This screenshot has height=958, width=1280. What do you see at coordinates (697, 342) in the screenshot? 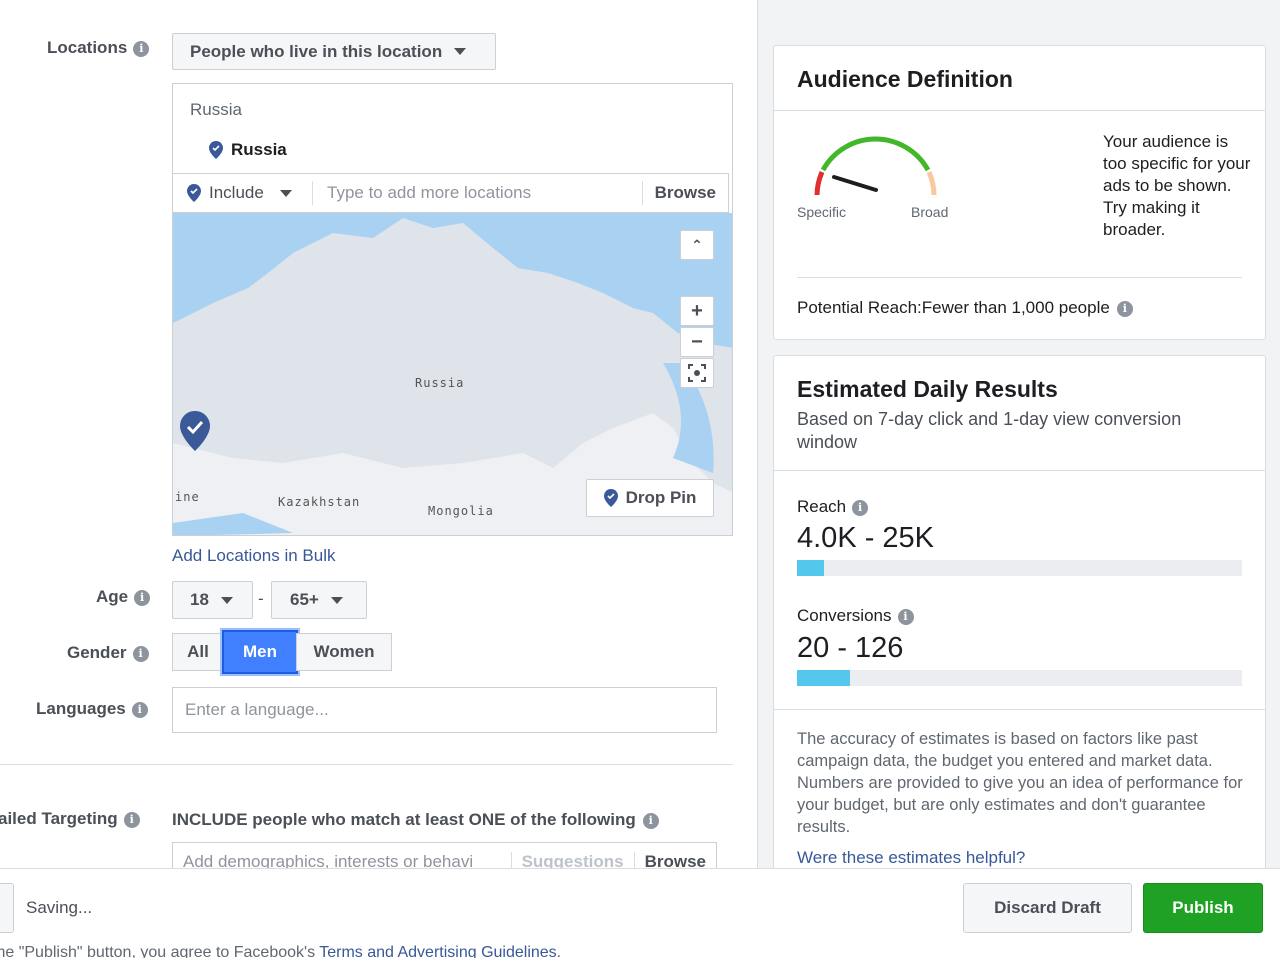
I see `zoom-out-button: −` at bounding box center [697, 342].